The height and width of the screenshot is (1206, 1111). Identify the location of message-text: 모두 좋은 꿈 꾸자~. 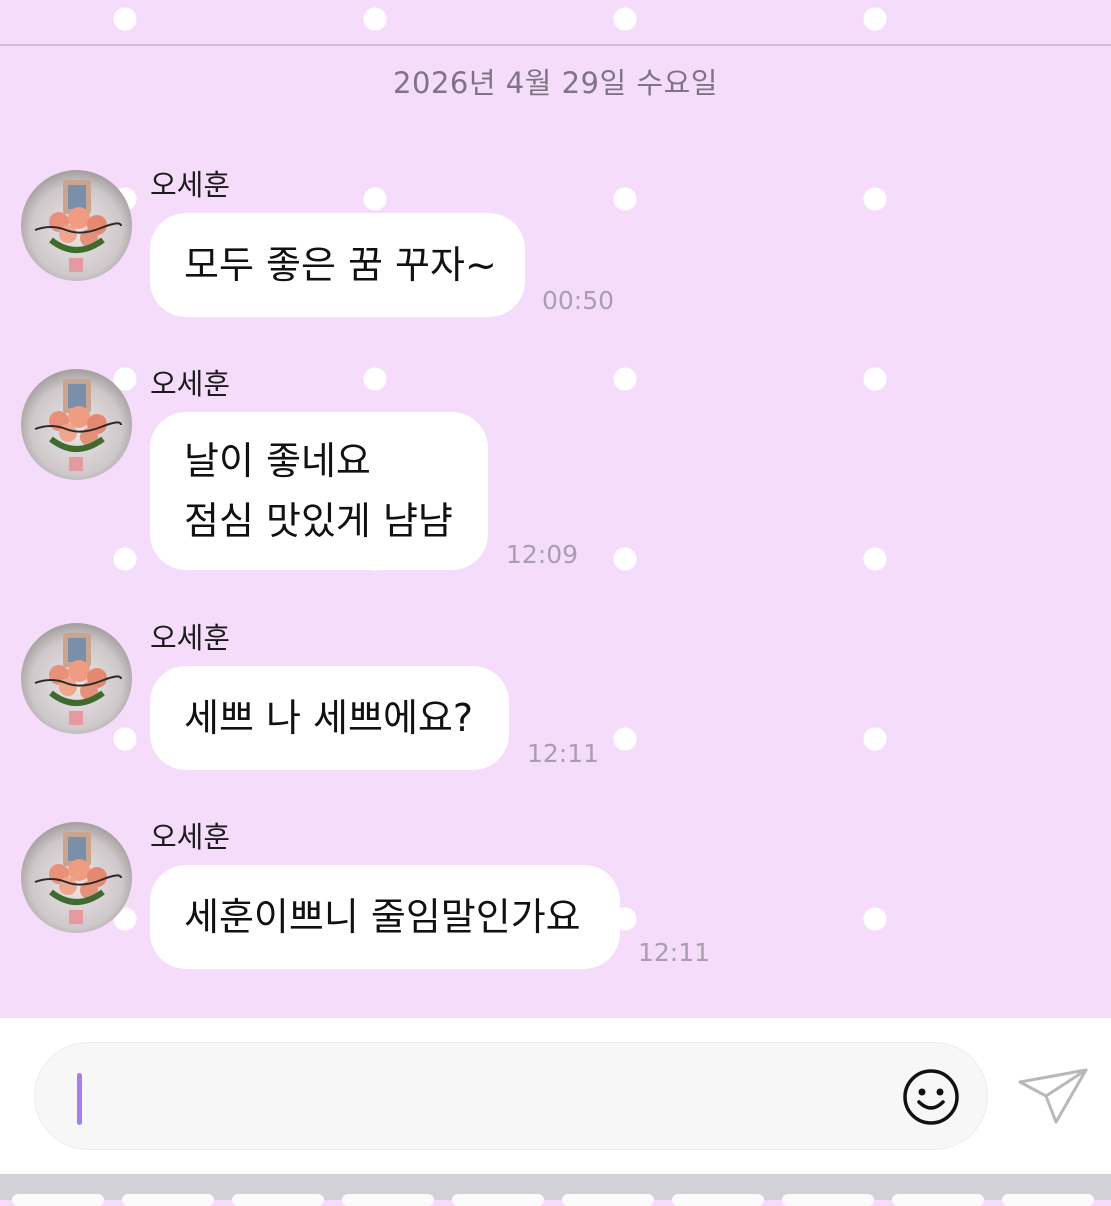
(340, 265).